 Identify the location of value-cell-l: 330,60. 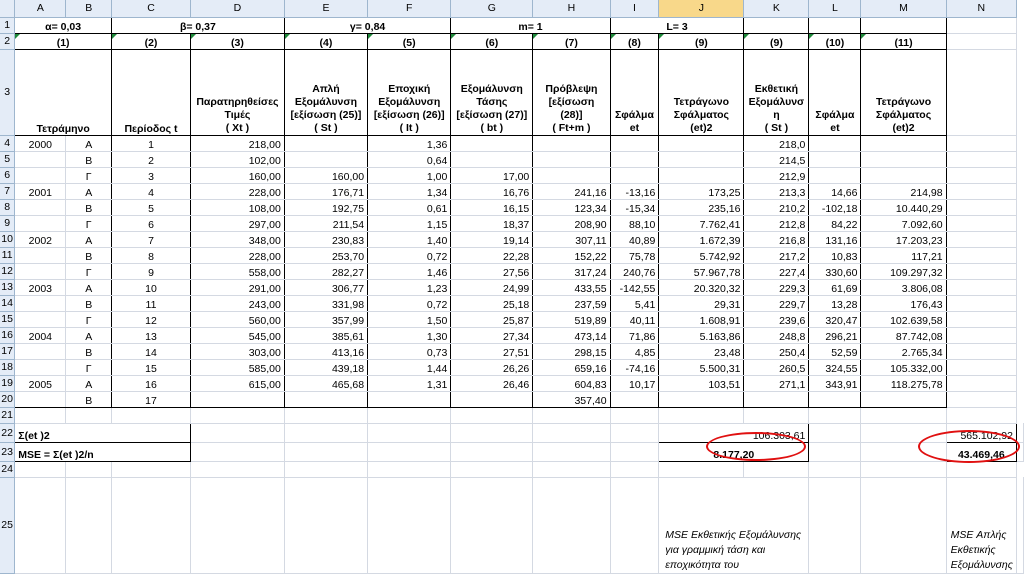
(835, 271).